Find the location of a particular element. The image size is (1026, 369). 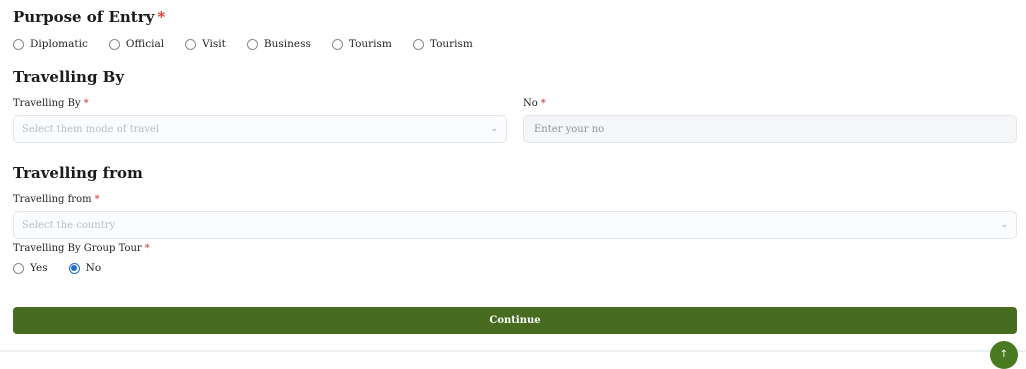

arrow-up-icon: ↑ is located at coordinates (1004, 354).